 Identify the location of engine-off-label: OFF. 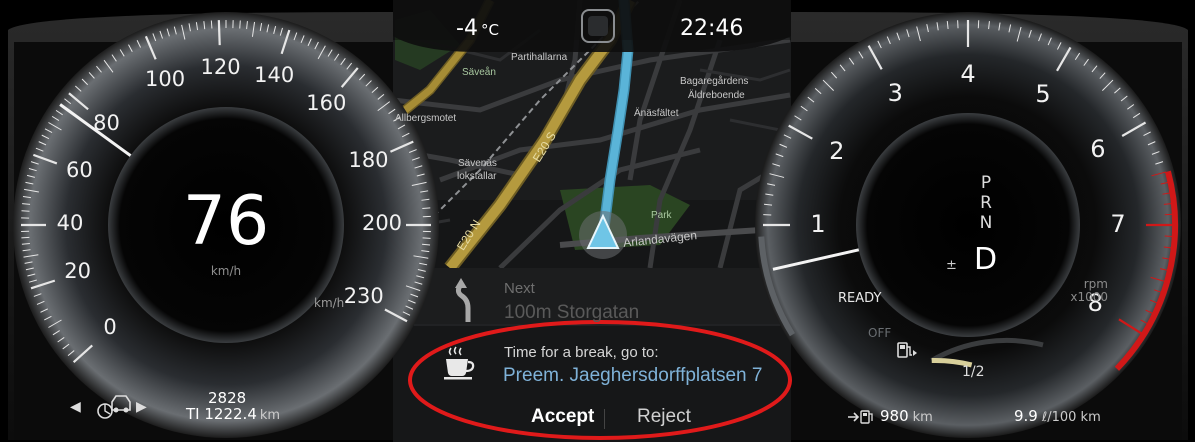
(880, 333).